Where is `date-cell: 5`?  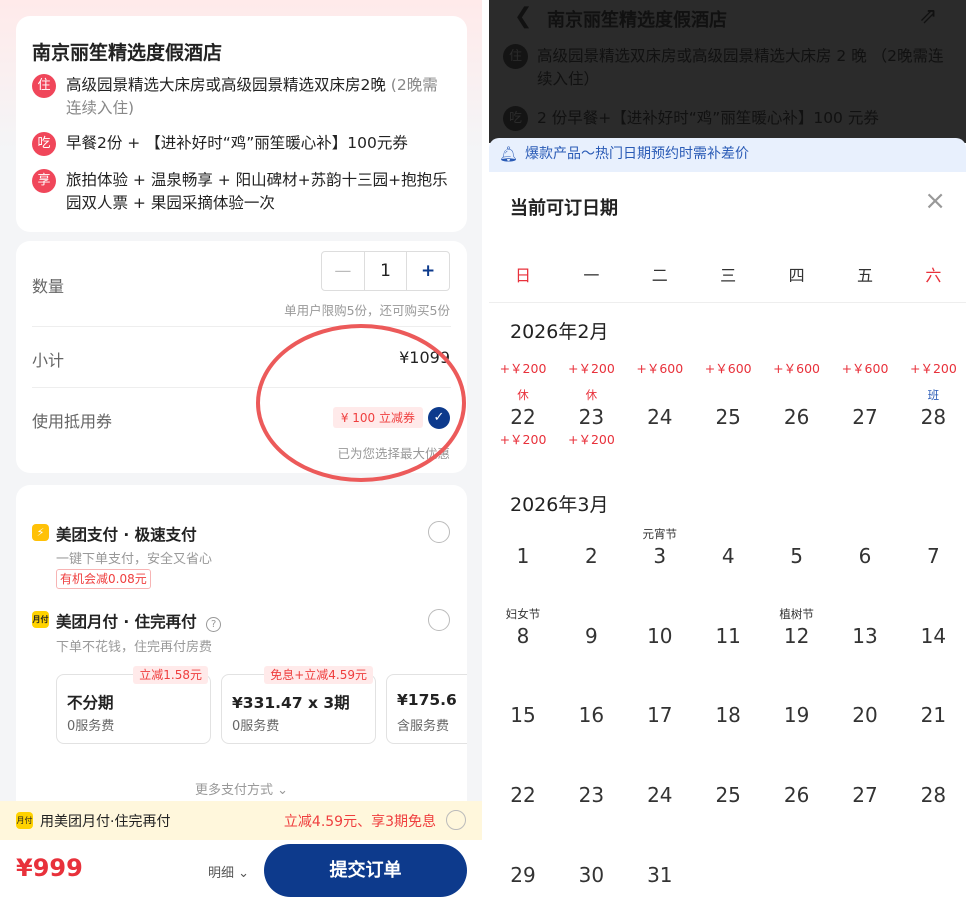 date-cell: 5 is located at coordinates (797, 544).